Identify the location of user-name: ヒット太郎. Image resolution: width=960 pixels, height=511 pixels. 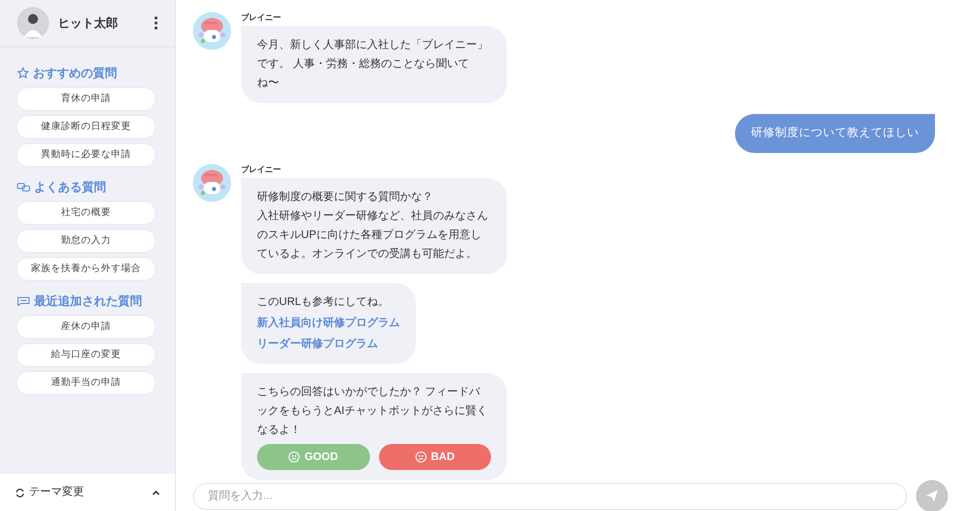
(88, 23).